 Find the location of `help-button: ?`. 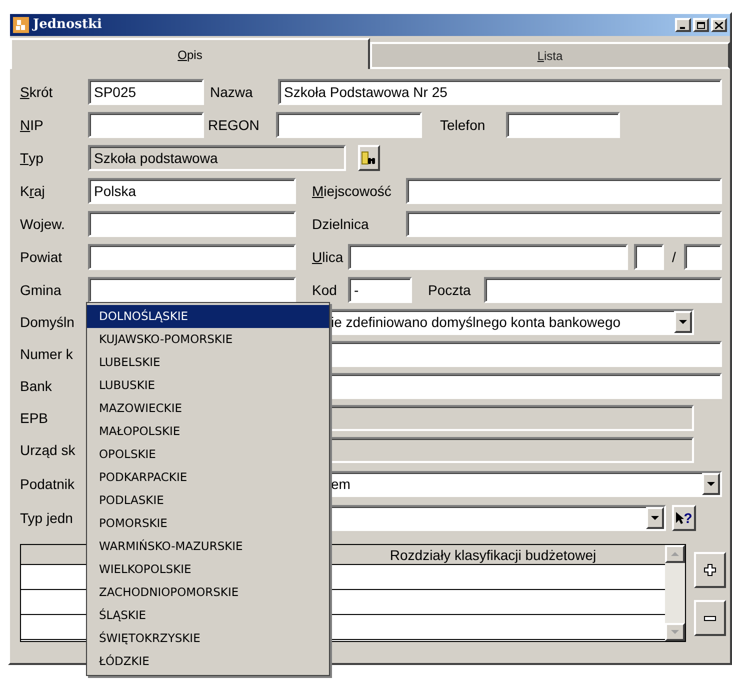

help-button: ? is located at coordinates (684, 518).